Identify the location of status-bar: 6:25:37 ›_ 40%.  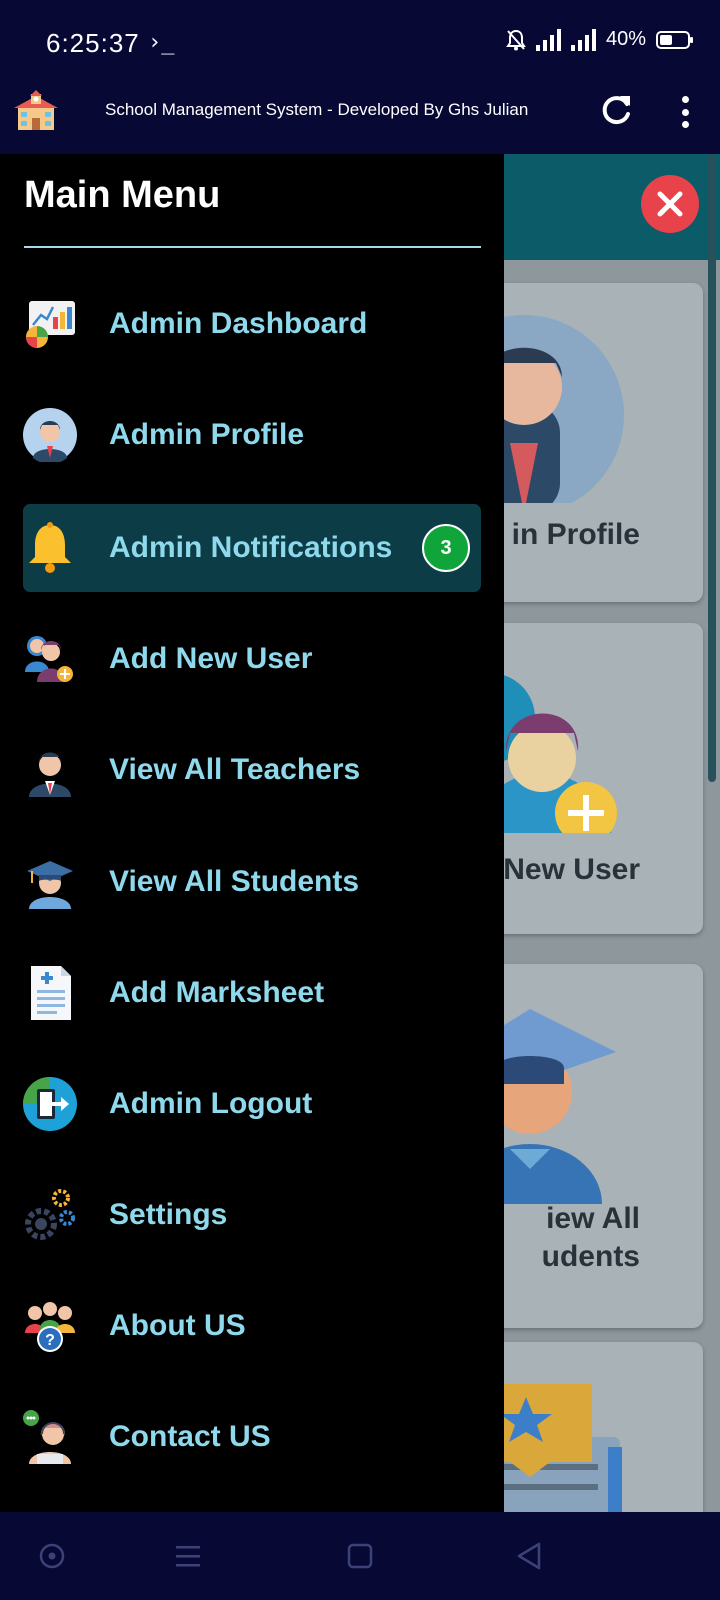
(360, 44).